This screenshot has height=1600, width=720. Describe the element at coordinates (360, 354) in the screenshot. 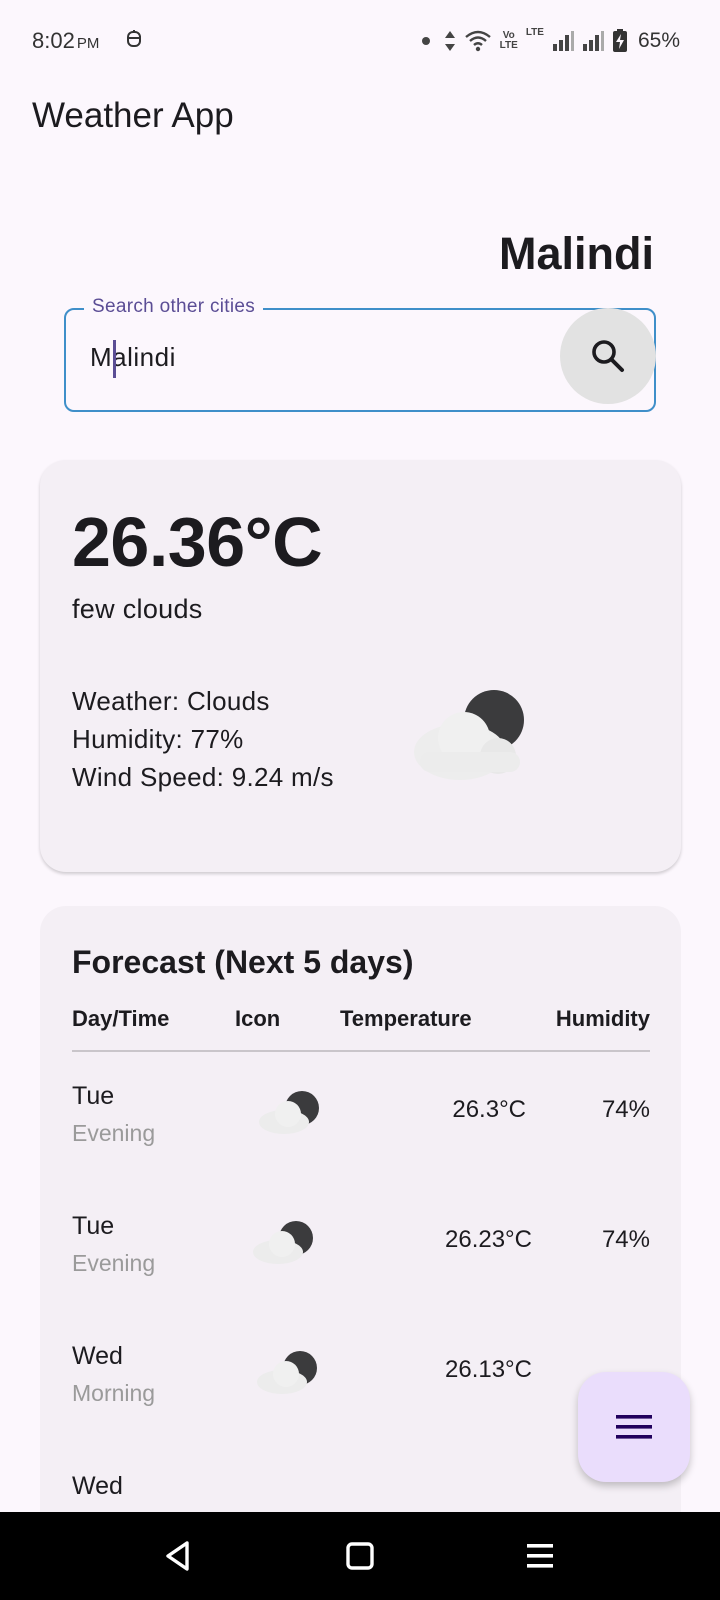

I see `city-search-field: Search other cities Malindi` at that location.